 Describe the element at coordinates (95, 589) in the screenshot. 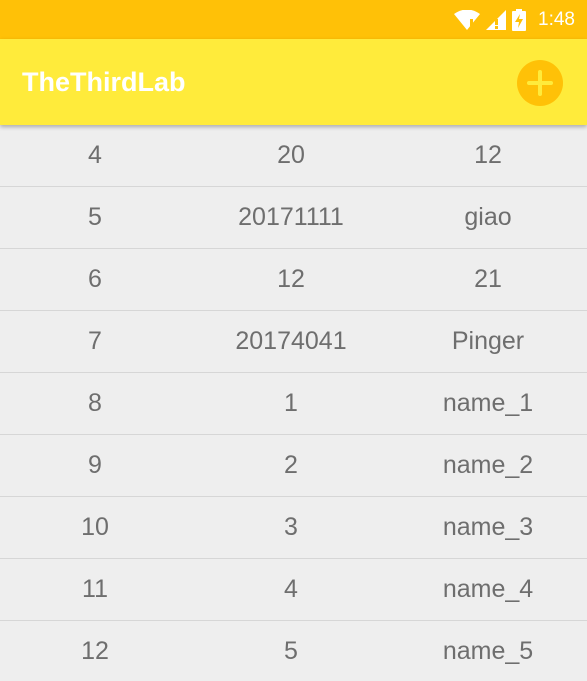

I see `row-id: 11` at that location.